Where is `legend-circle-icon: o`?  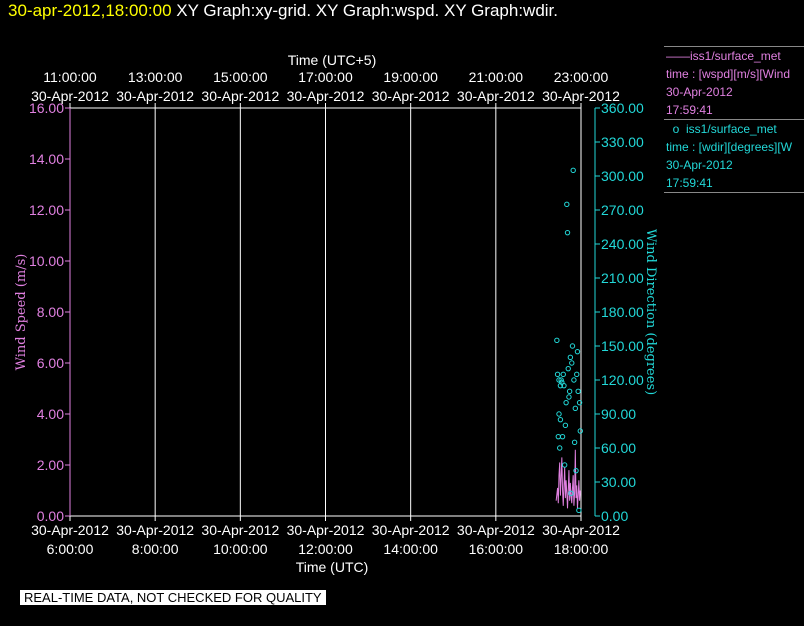 legend-circle-icon: o is located at coordinates (676, 129).